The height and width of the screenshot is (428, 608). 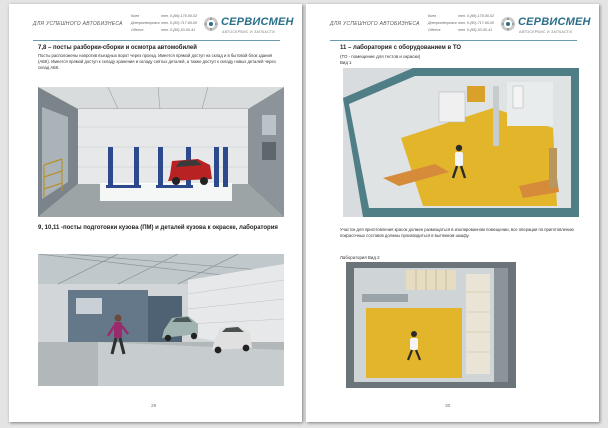 What do you see at coordinates (154, 406) in the screenshot?
I see `page-number: 29` at bounding box center [154, 406].